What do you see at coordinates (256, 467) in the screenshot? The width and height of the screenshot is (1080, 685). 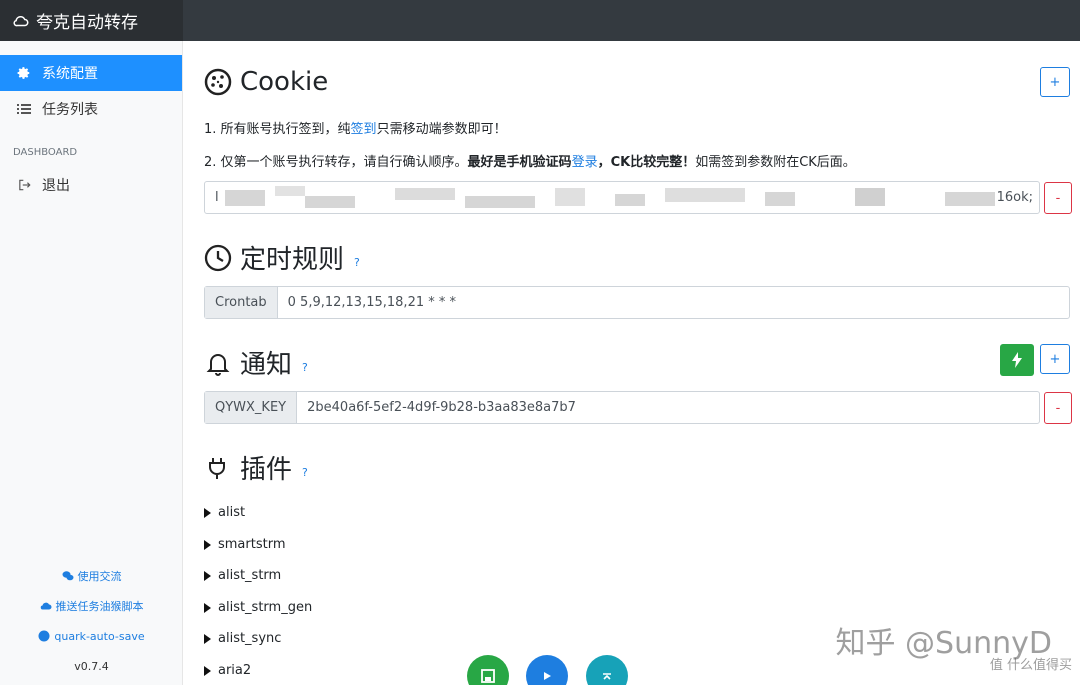 I see `plugins-section-title: 插件 ?` at bounding box center [256, 467].